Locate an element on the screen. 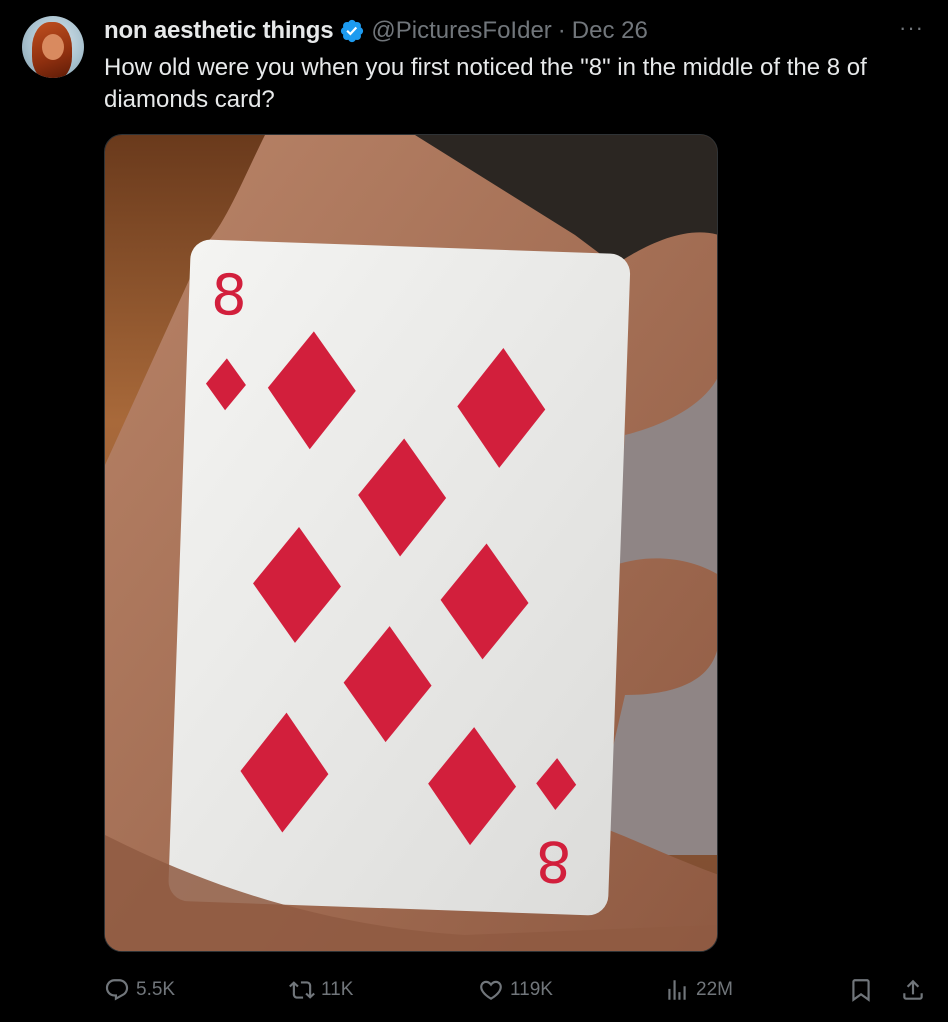 Image resolution: width=948 pixels, height=1022 pixels. views-button: 22M is located at coordinates (698, 990).